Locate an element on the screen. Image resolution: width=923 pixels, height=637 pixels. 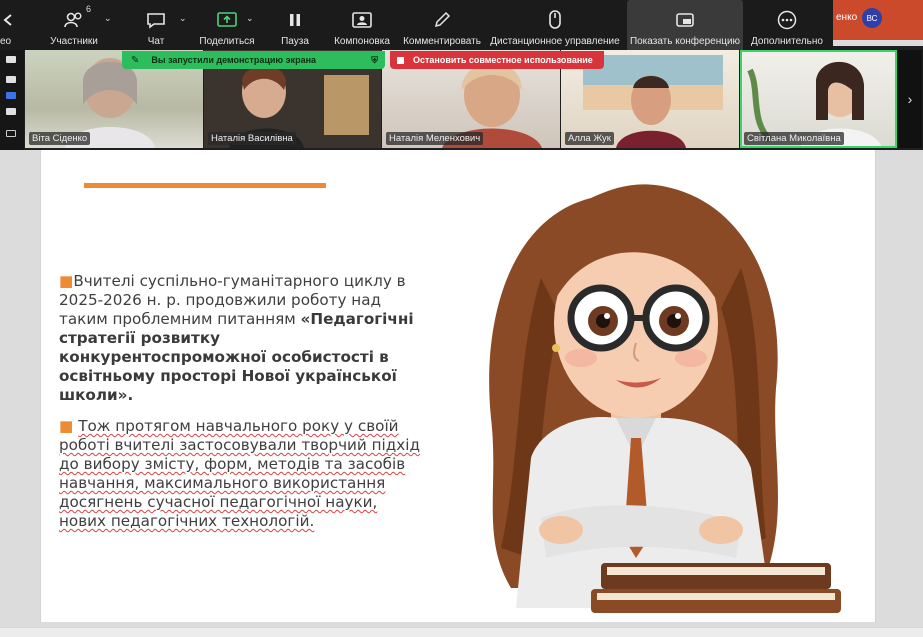
strip-view-icon is located at coordinates (11, 95).